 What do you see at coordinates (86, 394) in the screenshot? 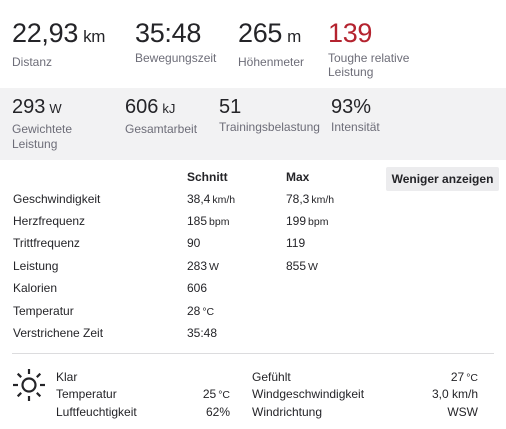
I see `temperature-label: Temperatur` at bounding box center [86, 394].